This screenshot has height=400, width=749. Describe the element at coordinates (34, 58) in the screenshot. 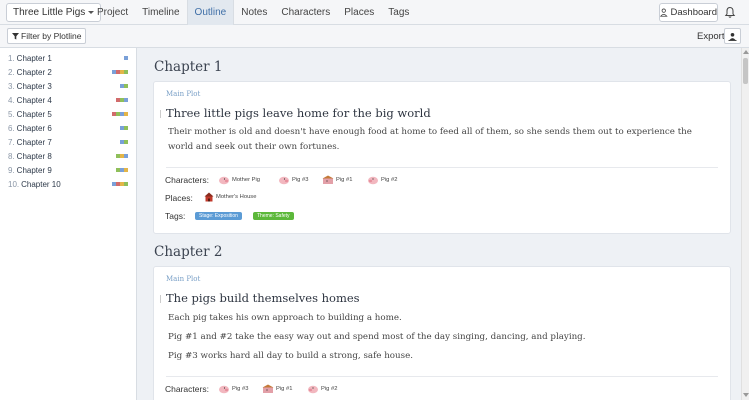

I see `chapter-label: Chapter 1` at that location.